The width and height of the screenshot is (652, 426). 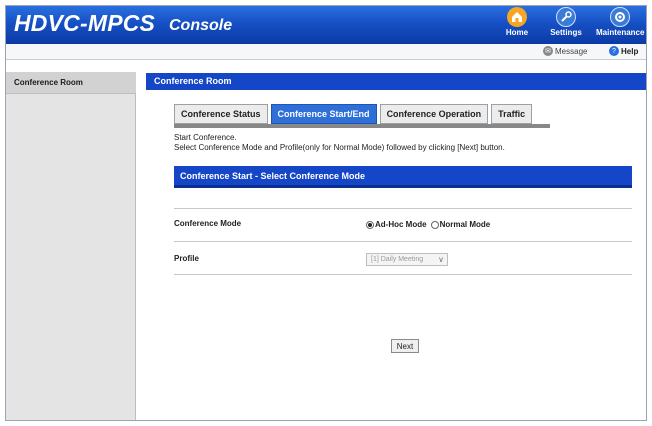 What do you see at coordinates (566, 17) in the screenshot?
I see `wrench-icon` at bounding box center [566, 17].